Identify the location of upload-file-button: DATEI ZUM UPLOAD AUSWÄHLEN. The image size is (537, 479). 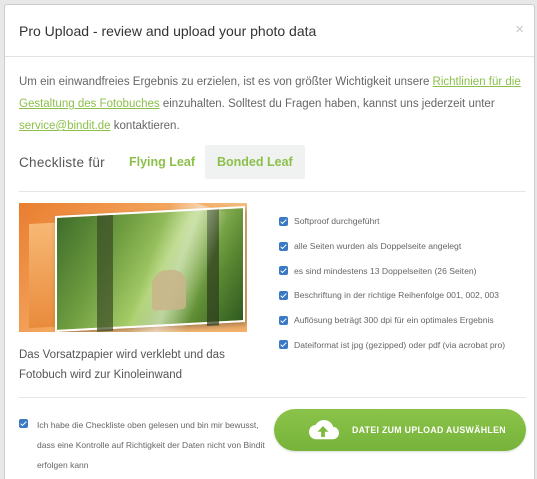
(400, 430).